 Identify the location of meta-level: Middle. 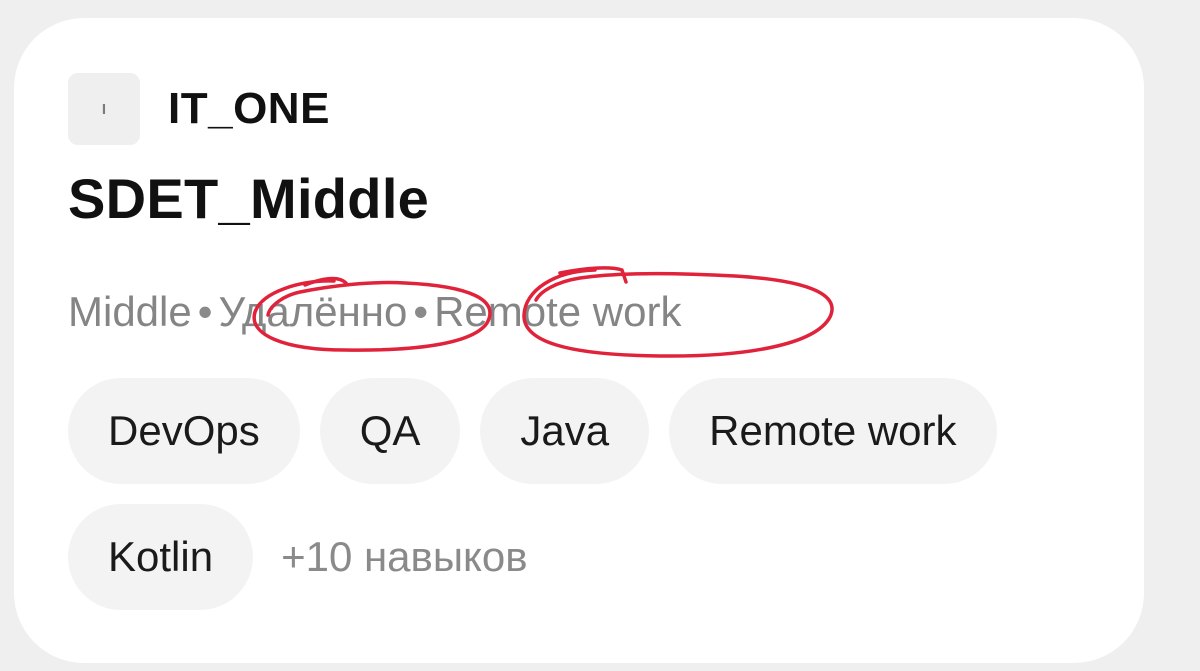
(130, 311).